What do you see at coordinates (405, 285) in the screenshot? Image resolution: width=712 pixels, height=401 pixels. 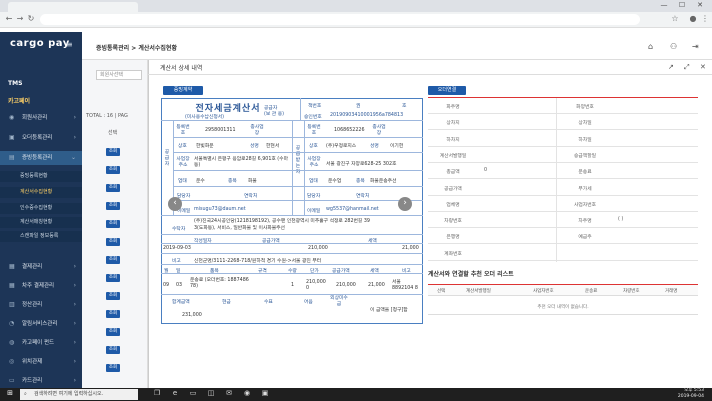 I see `item-note: 서울8892104 8` at bounding box center [405, 285].